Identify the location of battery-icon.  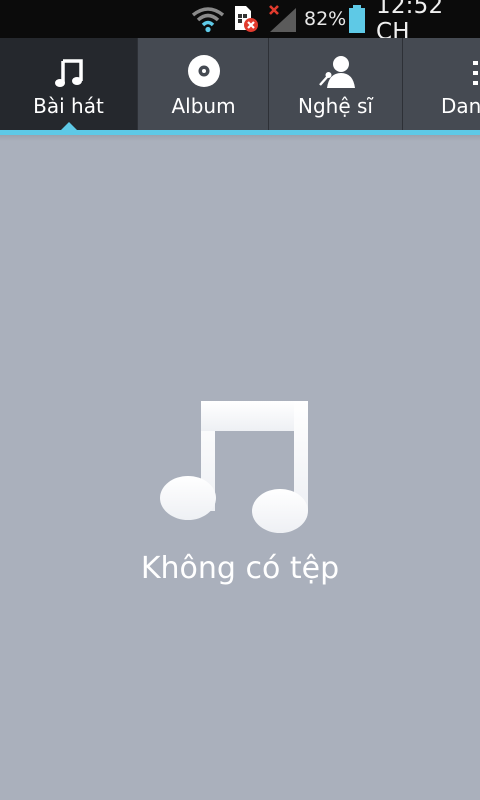
(358, 19).